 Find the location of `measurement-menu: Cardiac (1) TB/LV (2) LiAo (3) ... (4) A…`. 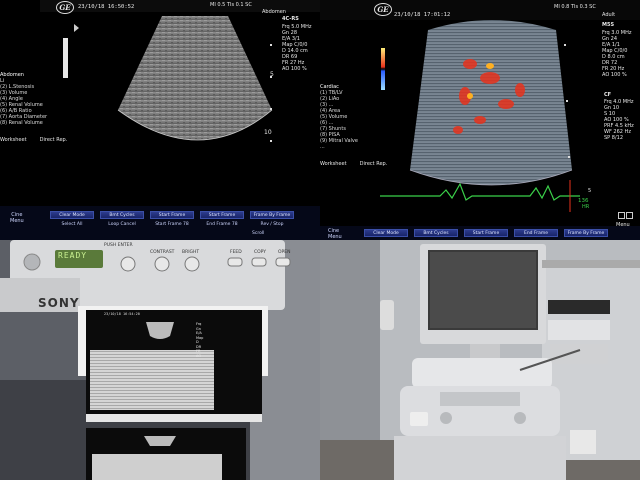

measurement-menu: Cardiac (1) TB/LV (2) LiAo (3) ... (4) A… is located at coordinates (353, 129).